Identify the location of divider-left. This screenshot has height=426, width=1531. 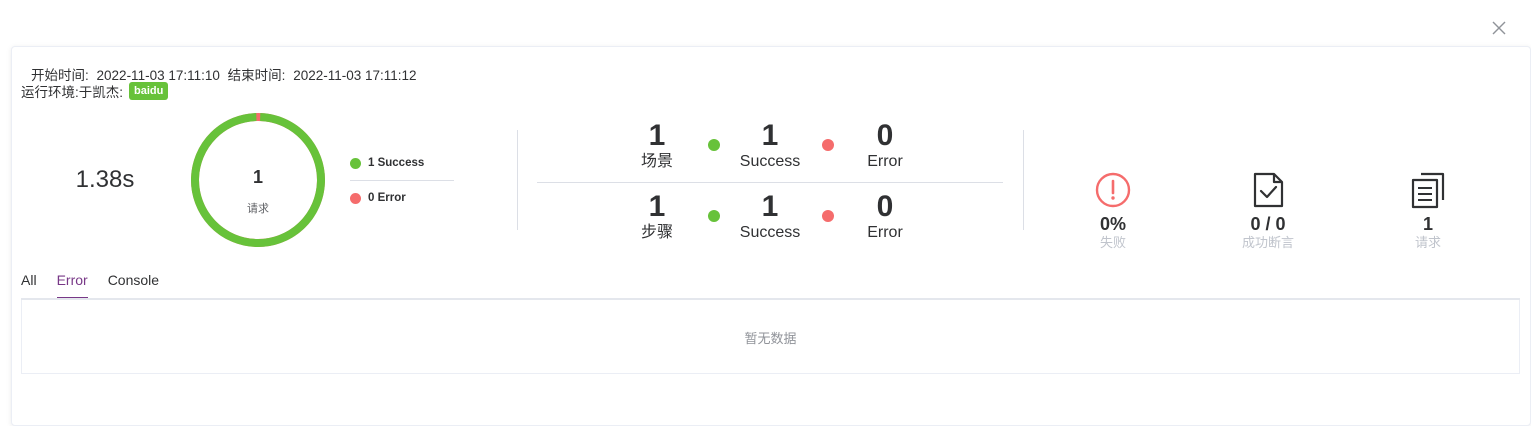
(517, 180).